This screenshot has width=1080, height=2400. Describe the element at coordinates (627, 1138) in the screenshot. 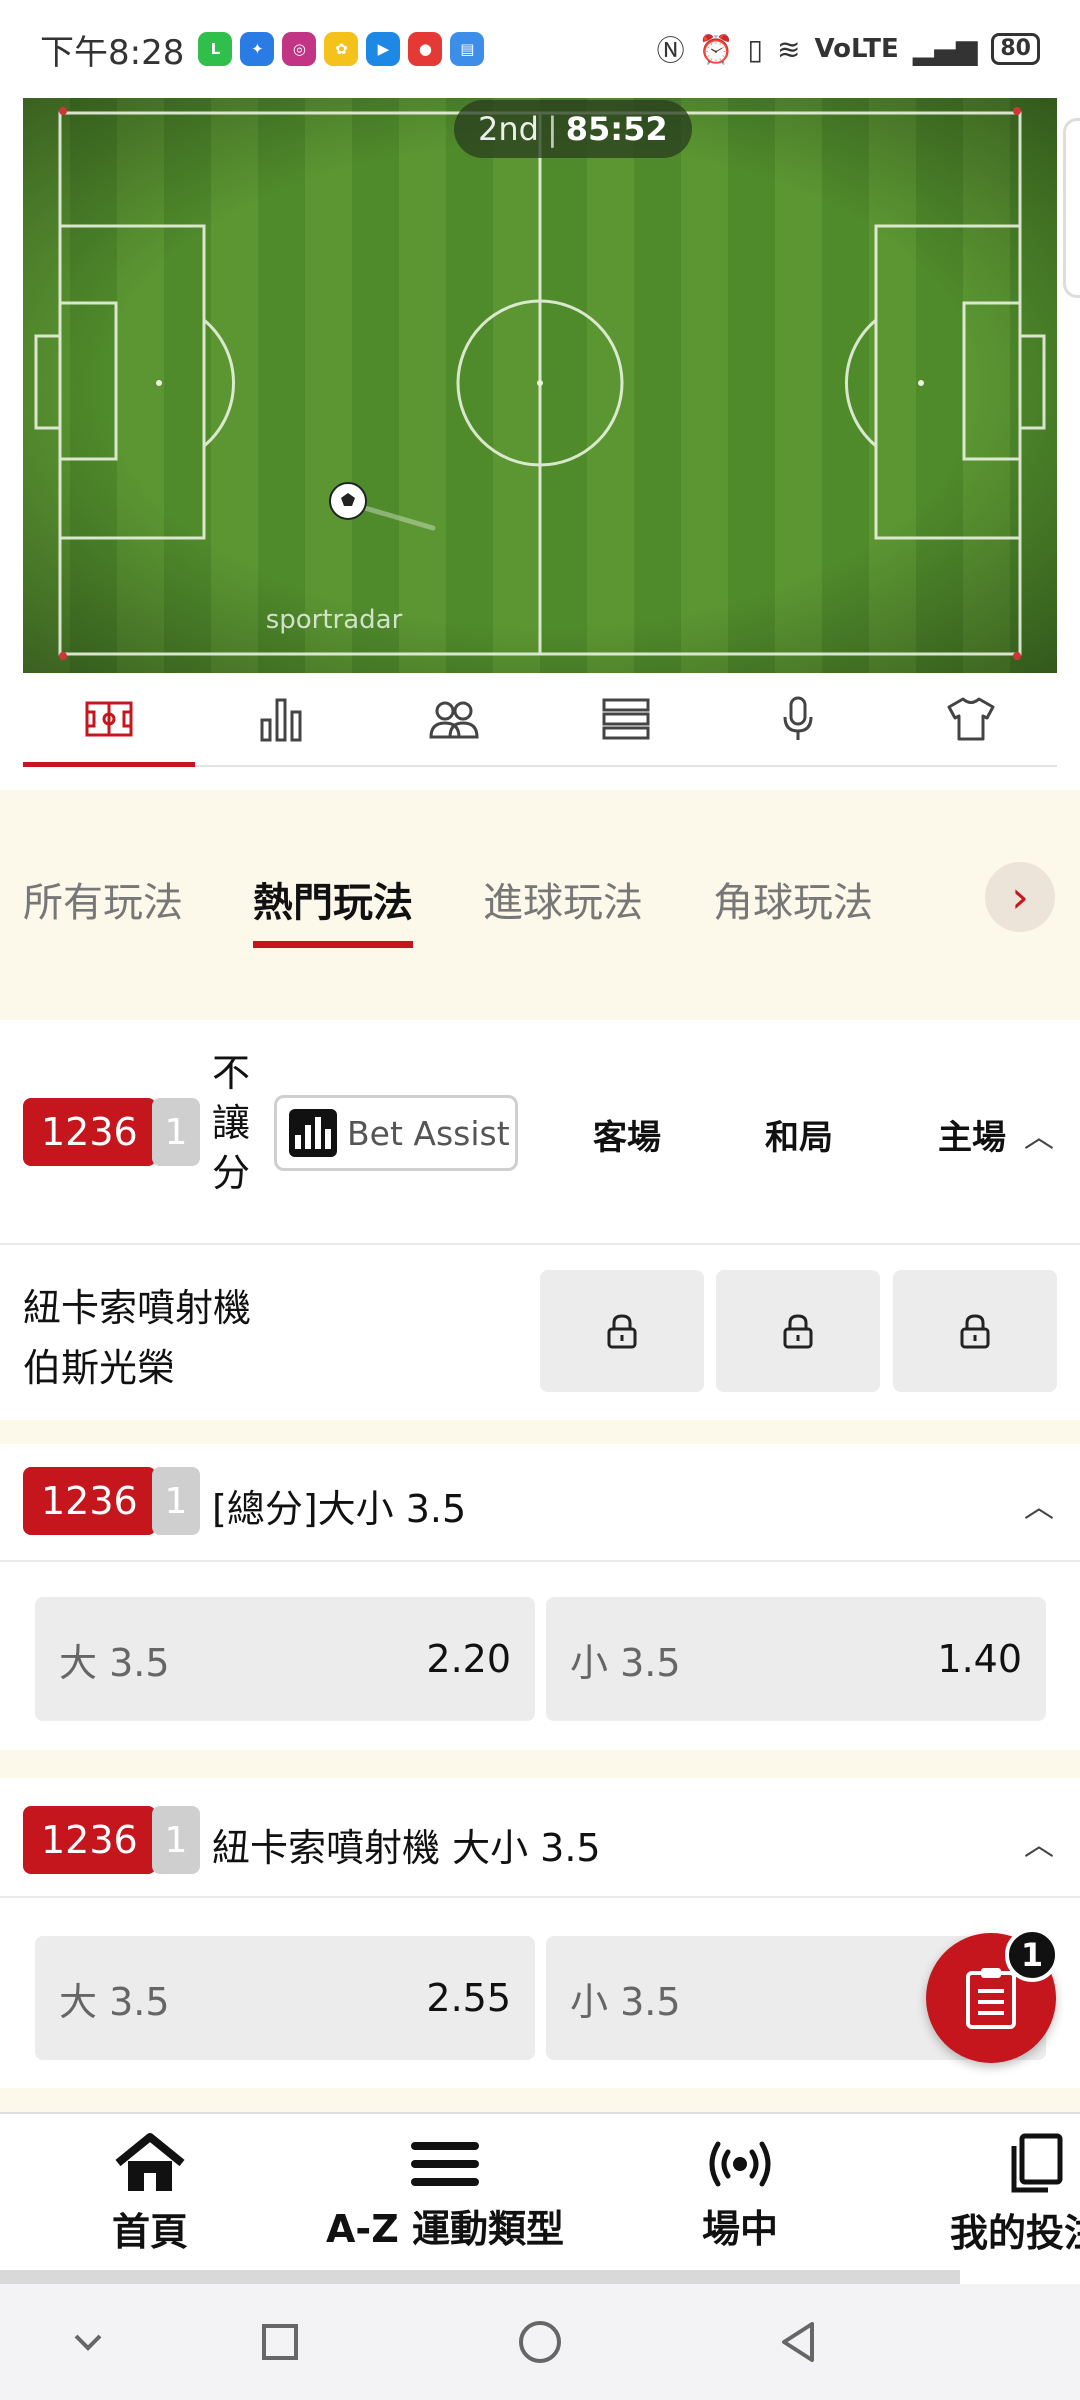

I see `column-away: 客場` at that location.